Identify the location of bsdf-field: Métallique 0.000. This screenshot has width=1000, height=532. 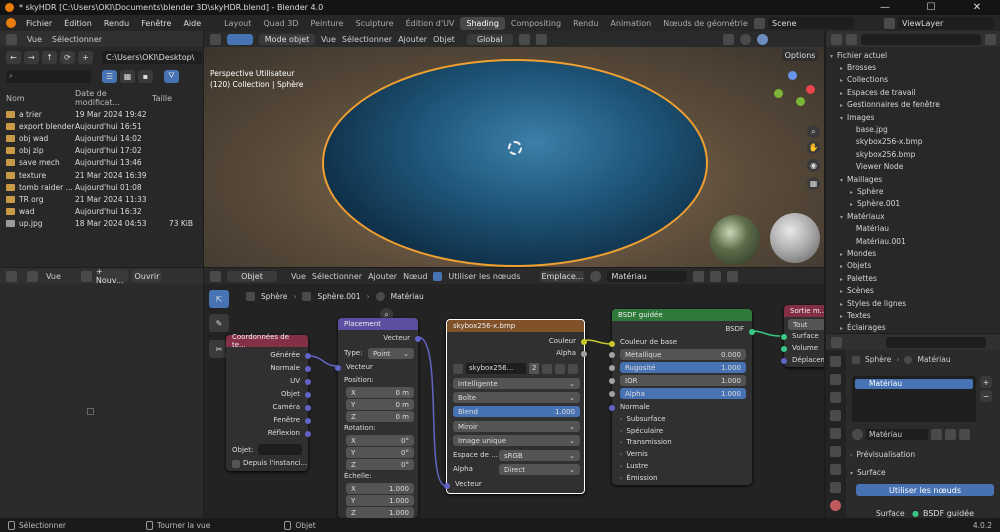
(683, 354).